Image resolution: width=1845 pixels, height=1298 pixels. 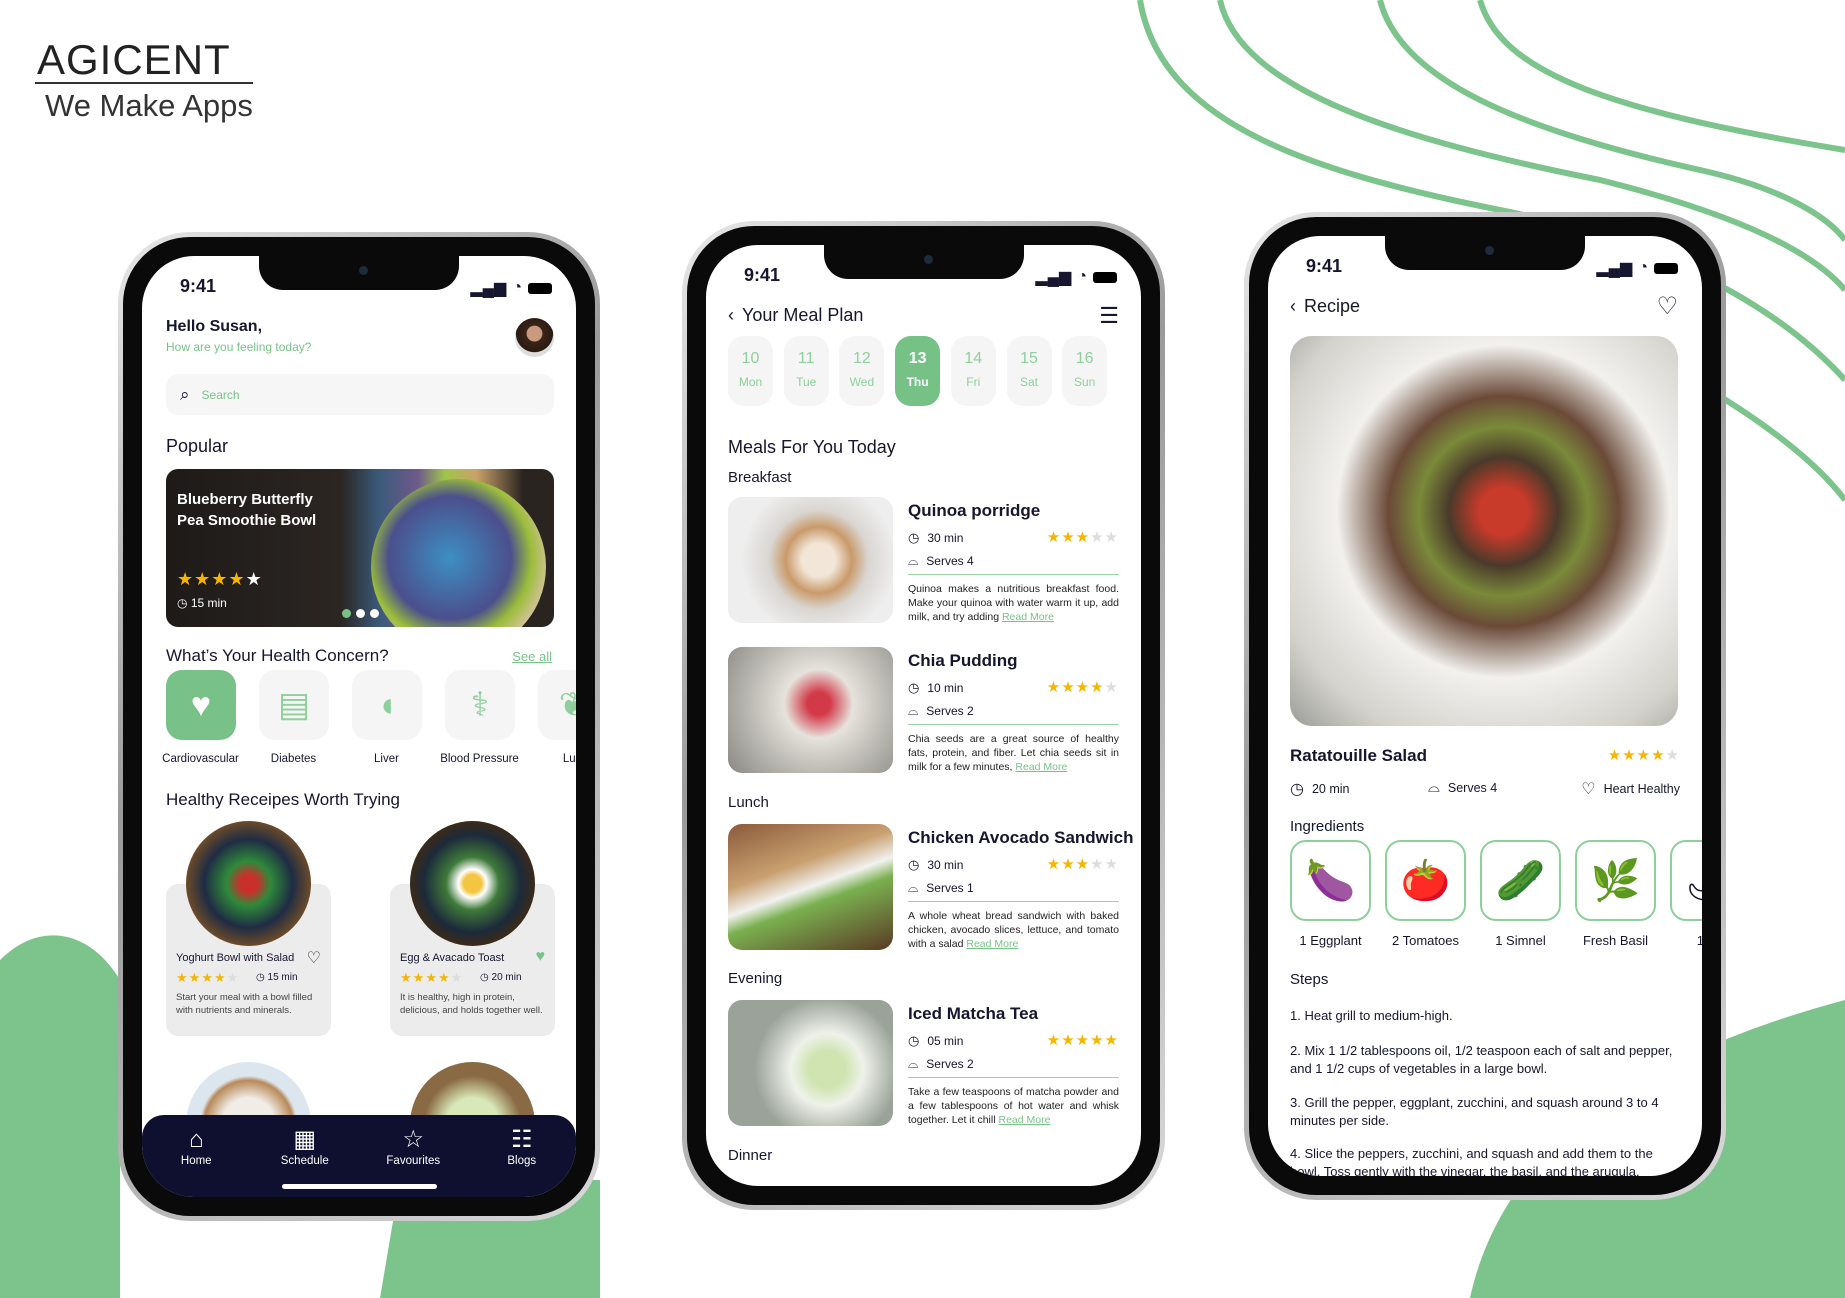 What do you see at coordinates (197, 446) in the screenshot?
I see `popular-title: Popular` at bounding box center [197, 446].